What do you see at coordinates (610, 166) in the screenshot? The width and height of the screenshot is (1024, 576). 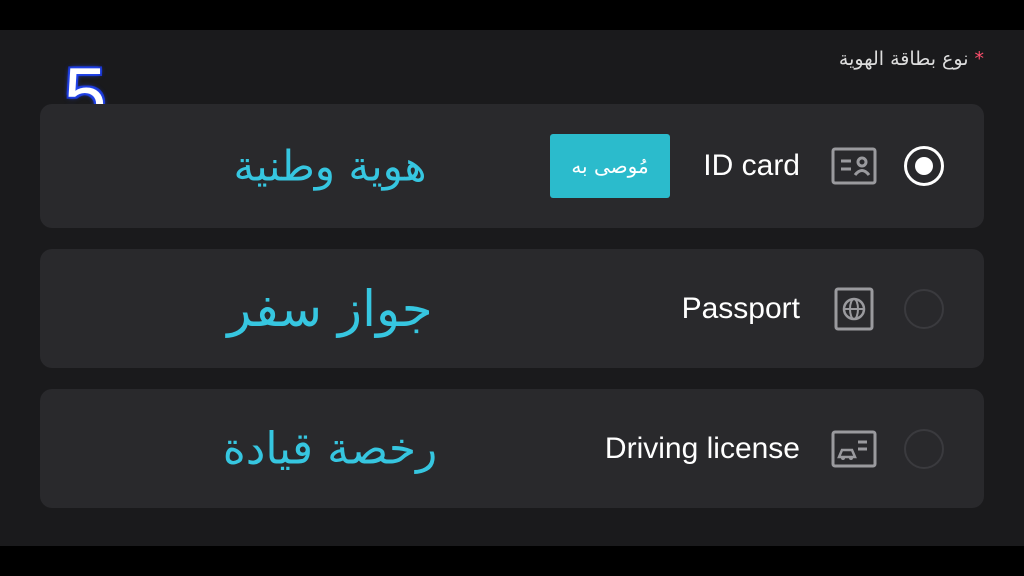 I see `recommended-badge: مُوصى به` at bounding box center [610, 166].